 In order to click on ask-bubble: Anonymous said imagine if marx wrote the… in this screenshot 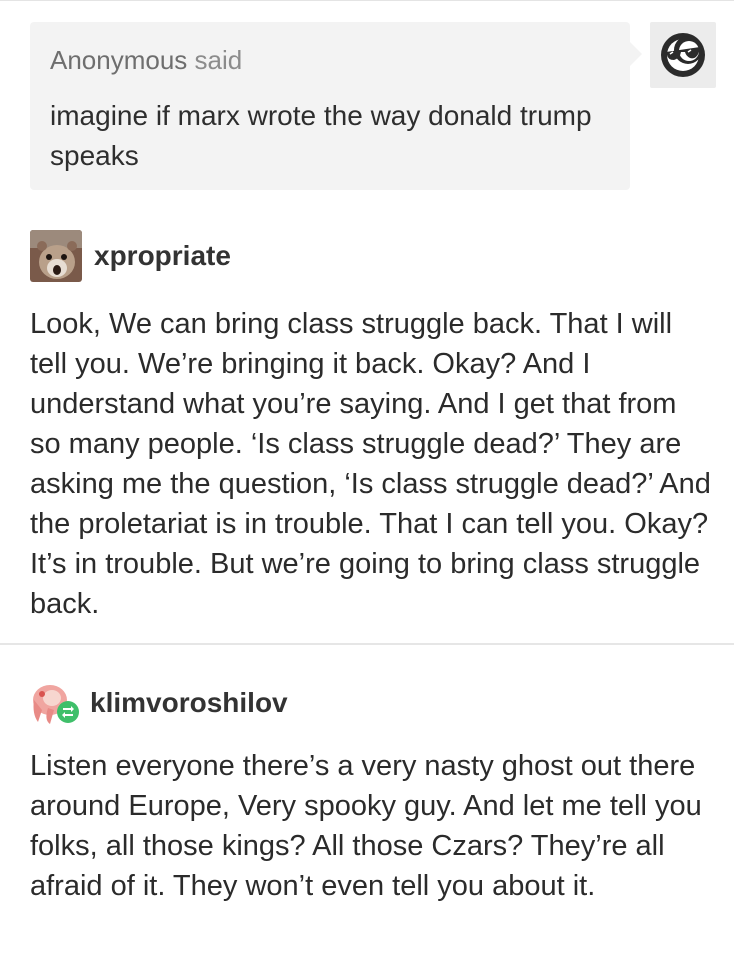, I will do `click(336, 106)`.